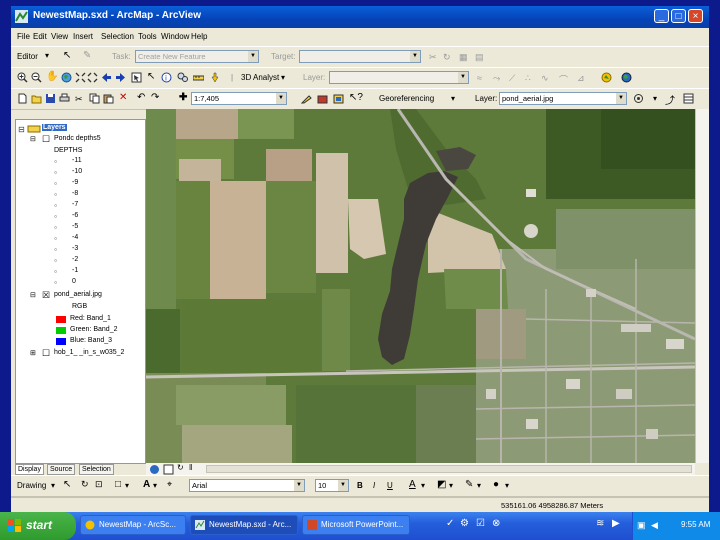 This screenshot has height=540, width=720. Describe the element at coordinates (89, 352) in the screenshot. I see `layer-hob: hob_1_ _in_s_w035_2` at that location.